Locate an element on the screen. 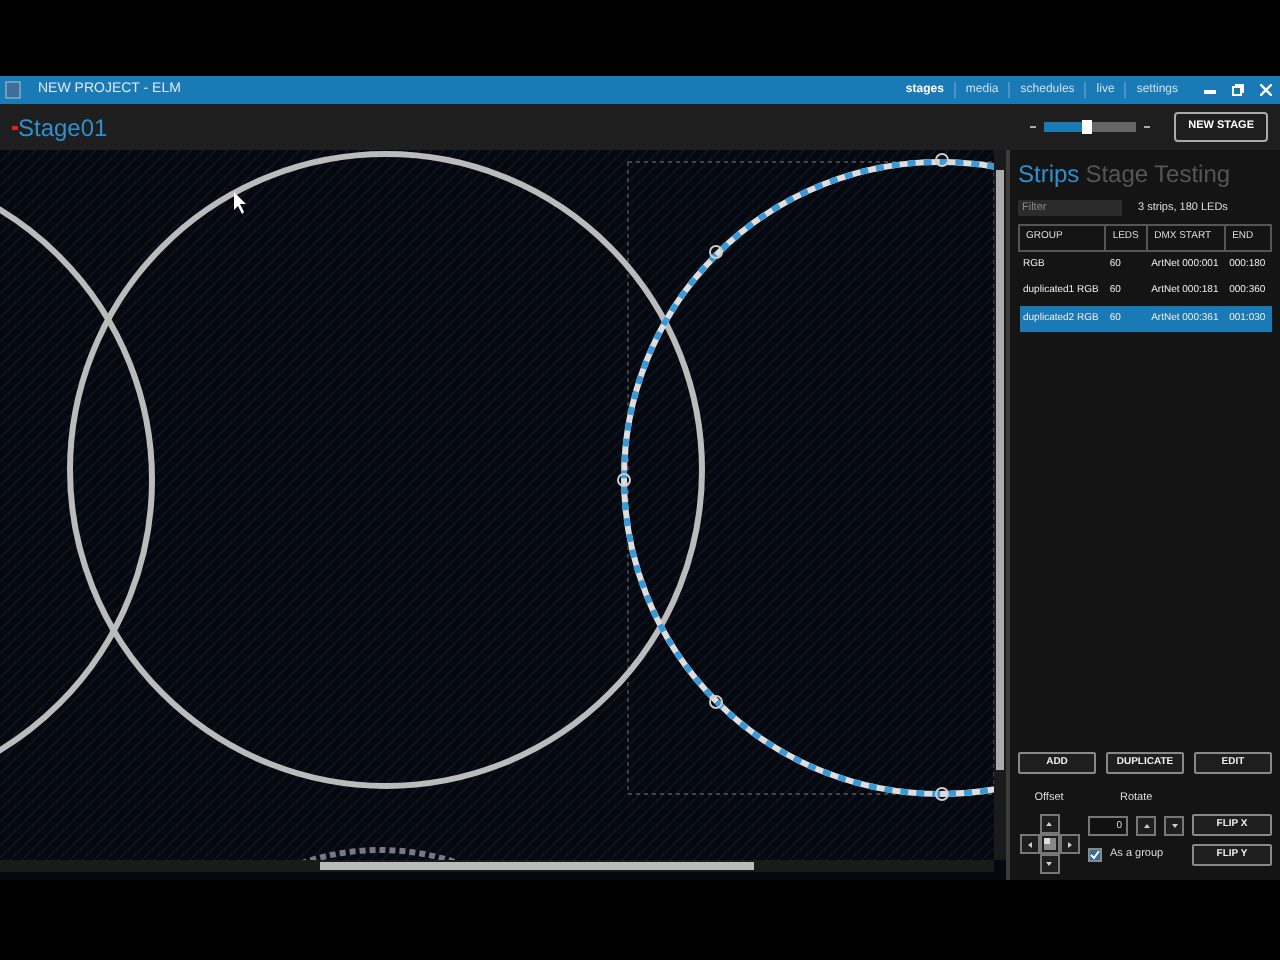  horizontal-scrollbar is located at coordinates (497, 866).